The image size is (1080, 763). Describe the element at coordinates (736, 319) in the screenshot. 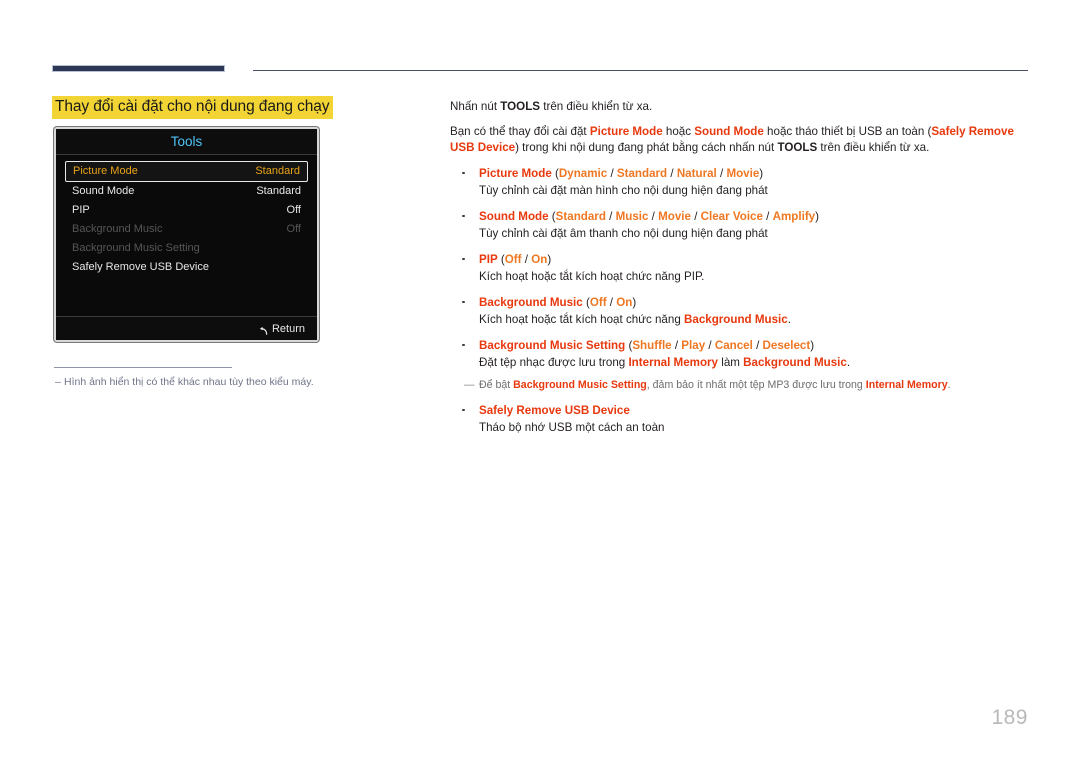

I see `desc-term: Background Music` at that location.